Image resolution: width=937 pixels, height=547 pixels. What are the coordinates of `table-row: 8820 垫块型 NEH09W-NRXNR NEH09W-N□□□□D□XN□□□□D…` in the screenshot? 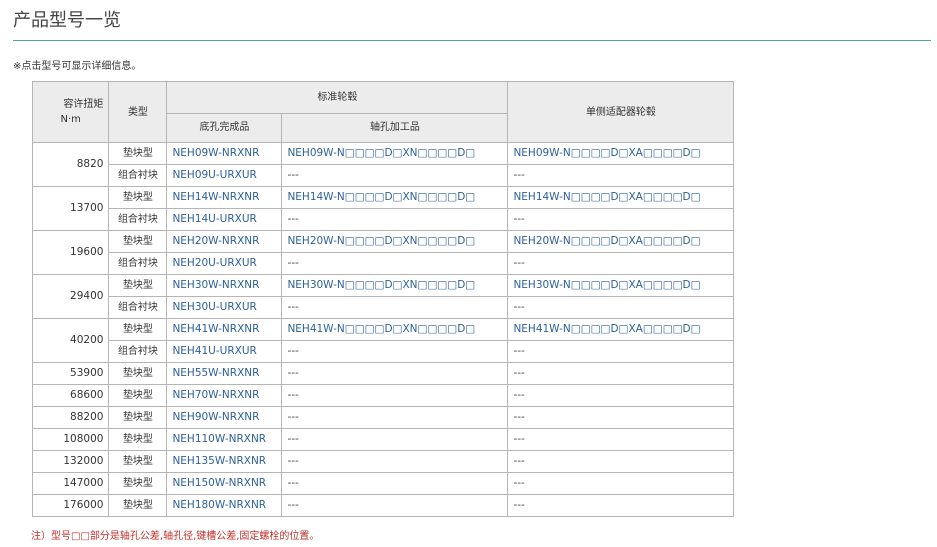 It's located at (383, 164).